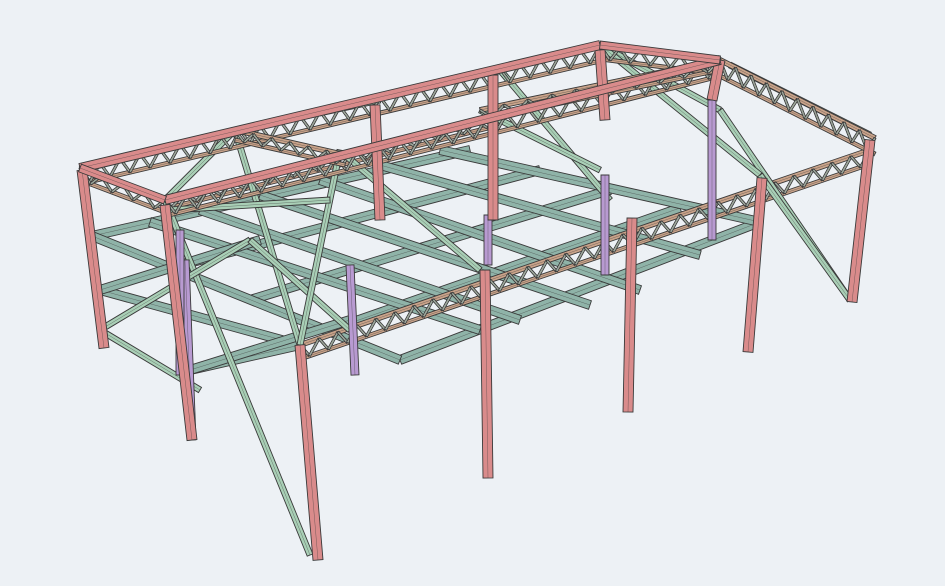 Image resolution: width=945 pixels, height=586 pixels. I want to click on bracing-member-centerline, so click(805, 237).